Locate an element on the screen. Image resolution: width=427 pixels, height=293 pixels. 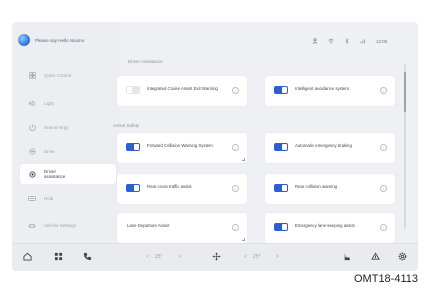
signal-icon is located at coordinates (363, 41).